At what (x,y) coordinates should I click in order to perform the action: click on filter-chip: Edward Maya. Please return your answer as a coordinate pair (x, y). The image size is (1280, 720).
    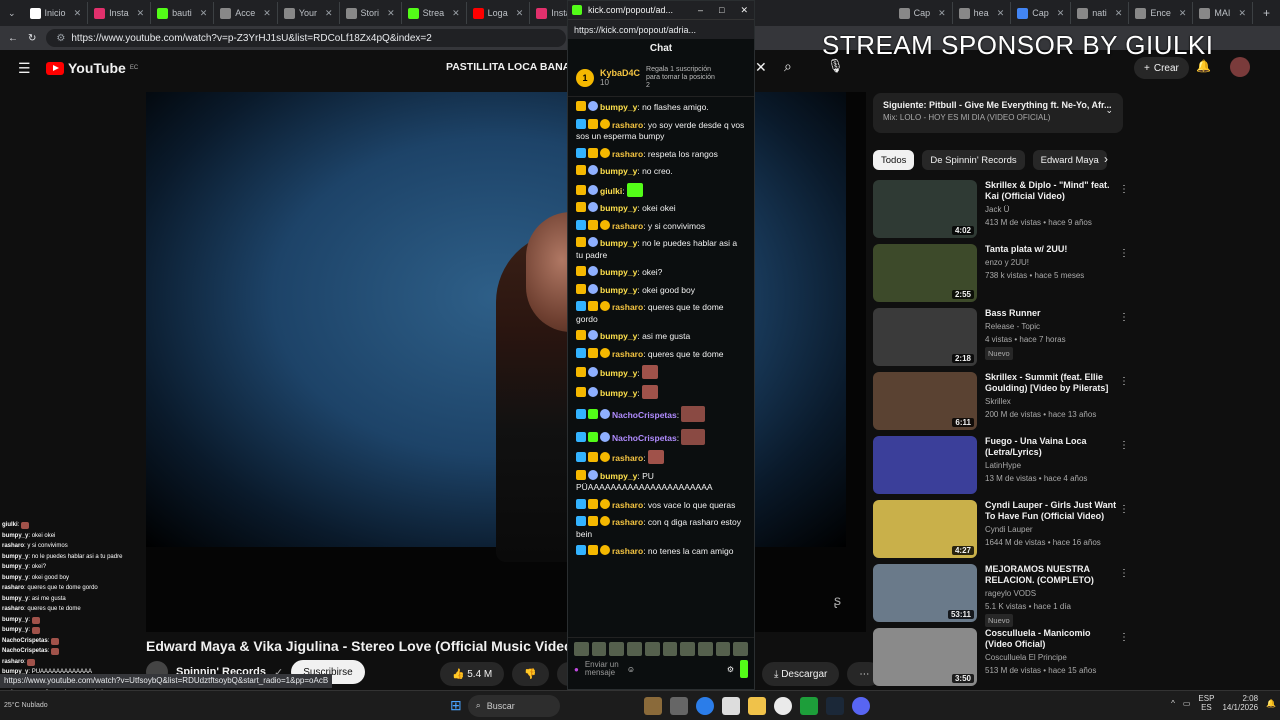
    Looking at the image, I should click on (1069, 160).